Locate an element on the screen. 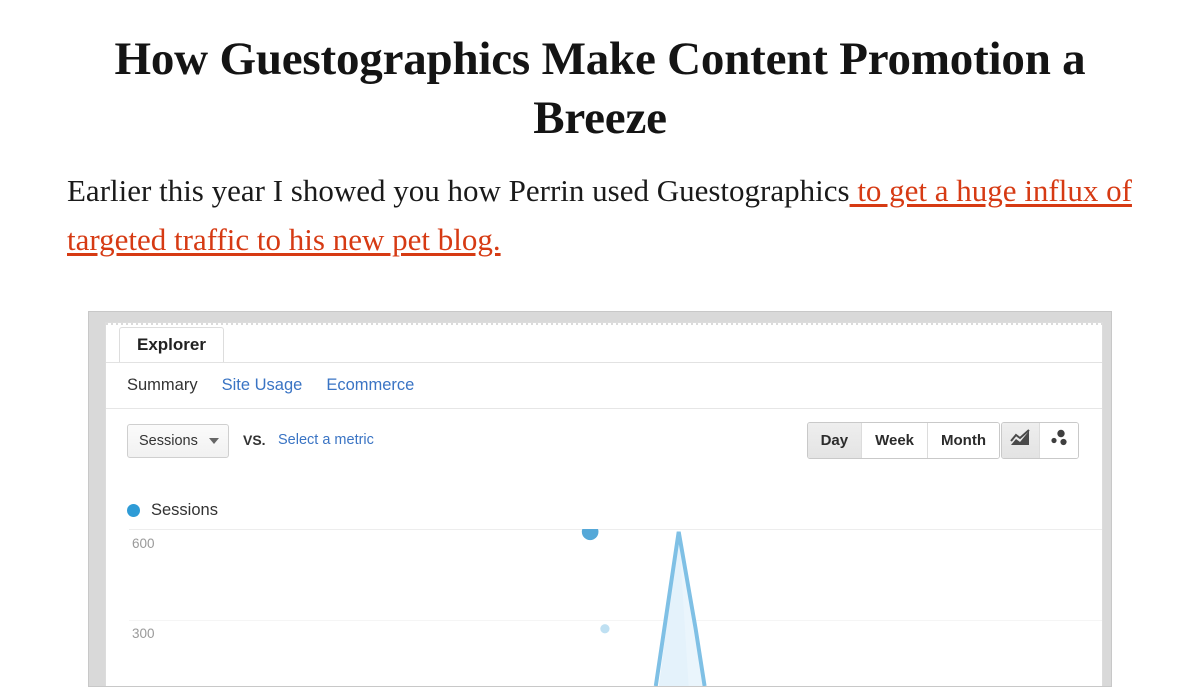 The image size is (1200, 687). line-chart-view-button is located at coordinates (1021, 440).